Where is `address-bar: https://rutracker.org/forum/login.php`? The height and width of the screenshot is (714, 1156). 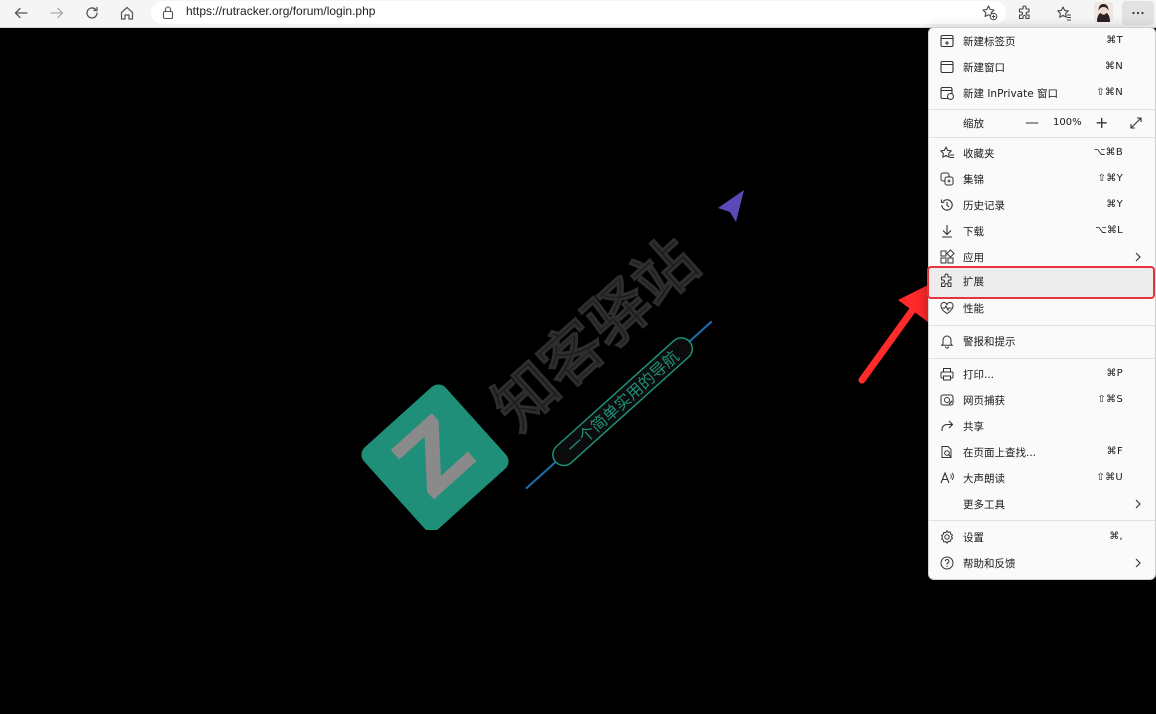 address-bar: https://rutracker.org/forum/login.php is located at coordinates (578, 12).